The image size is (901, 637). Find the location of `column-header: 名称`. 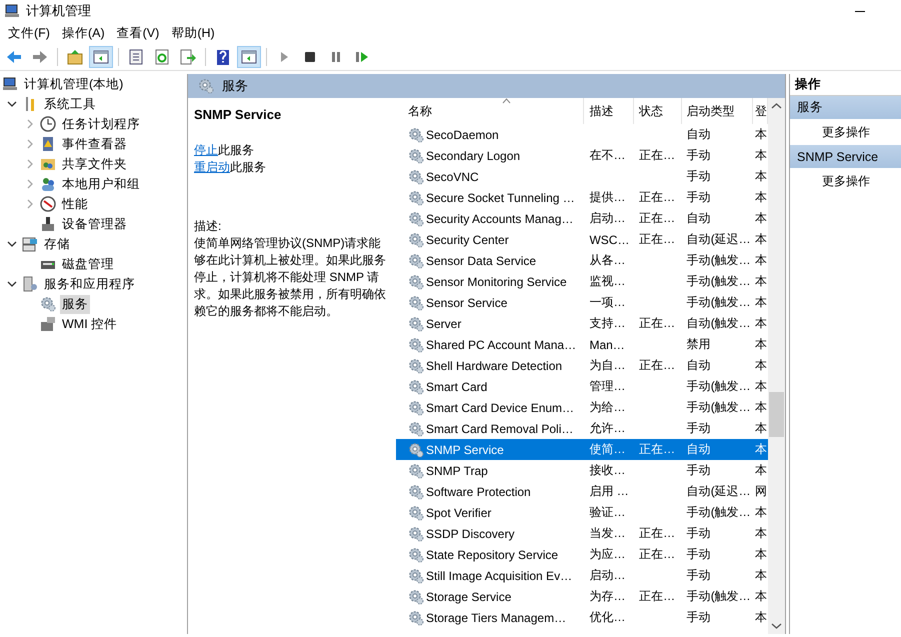

column-header: 名称 is located at coordinates (490, 111).